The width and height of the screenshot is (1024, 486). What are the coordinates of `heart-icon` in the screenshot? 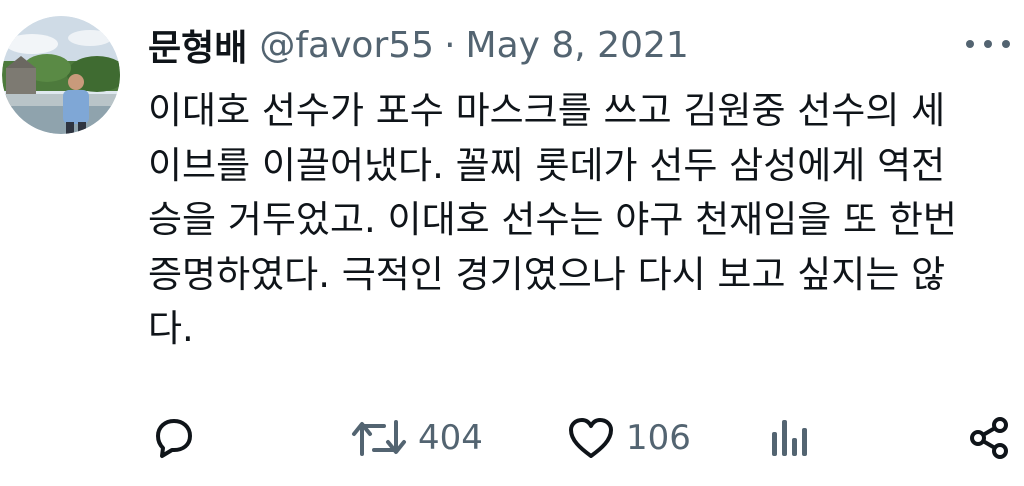 It's located at (591, 438).